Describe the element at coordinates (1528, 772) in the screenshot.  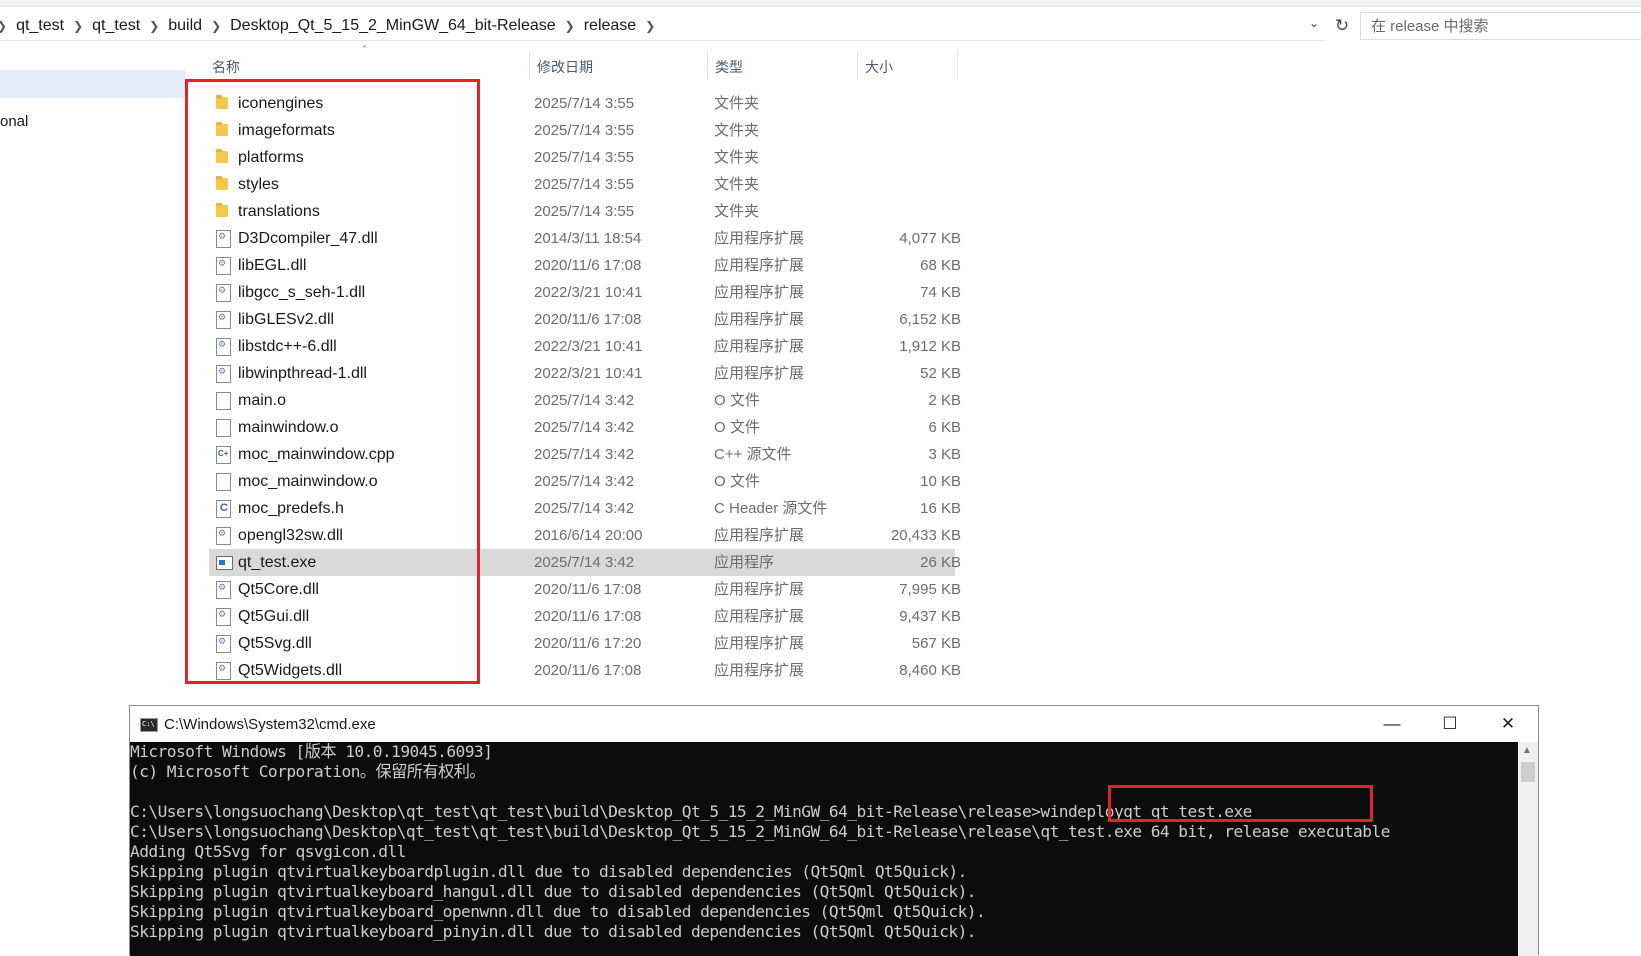
I see `scrollbar-thumb` at that location.